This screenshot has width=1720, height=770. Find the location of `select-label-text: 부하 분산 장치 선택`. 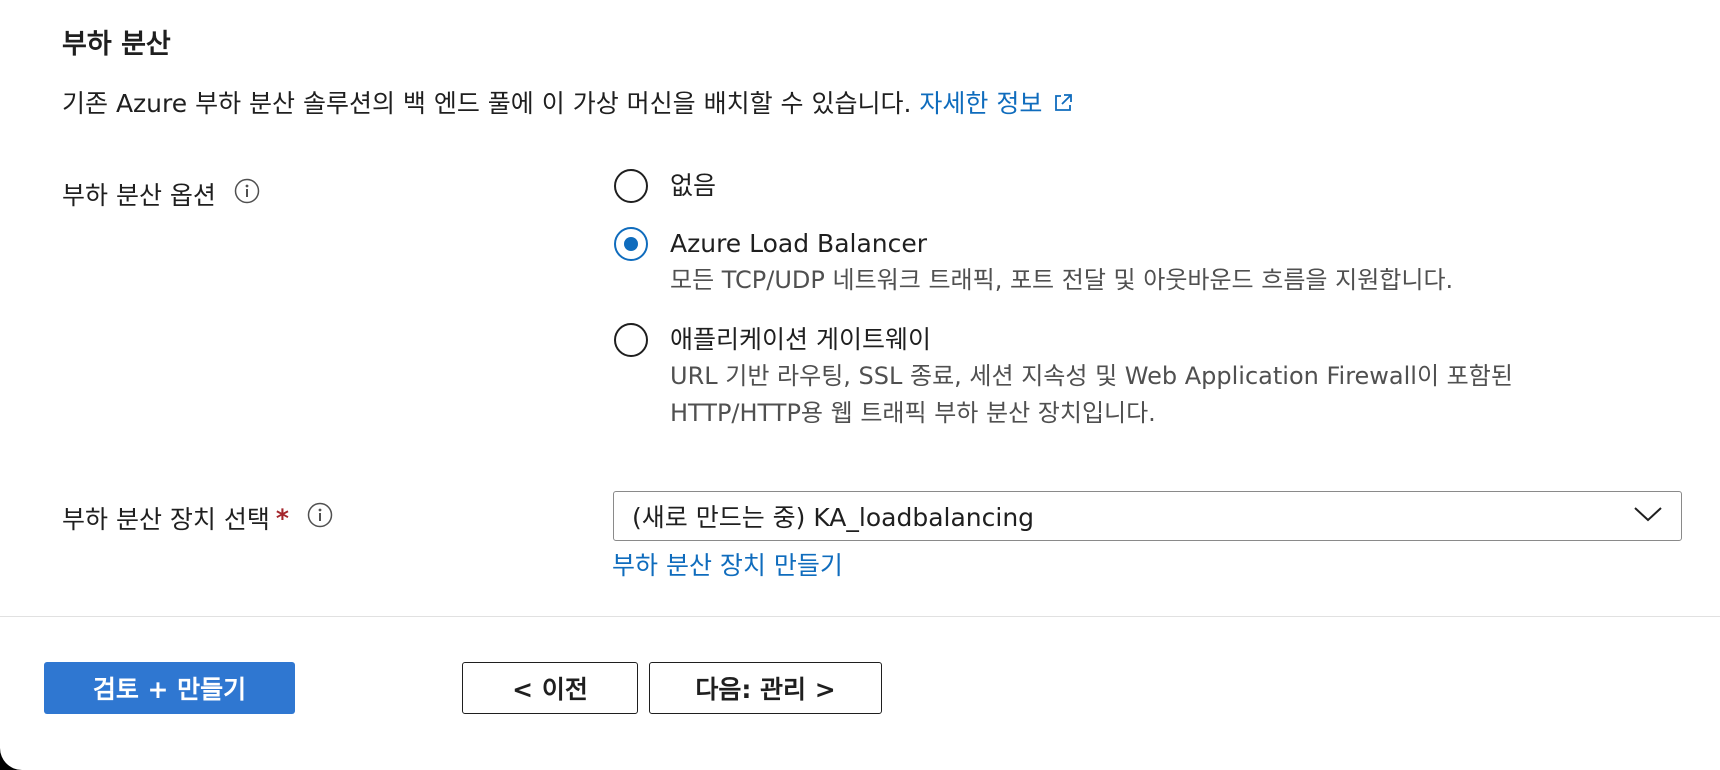

select-label-text: 부하 분산 장치 선택 is located at coordinates (166, 519).